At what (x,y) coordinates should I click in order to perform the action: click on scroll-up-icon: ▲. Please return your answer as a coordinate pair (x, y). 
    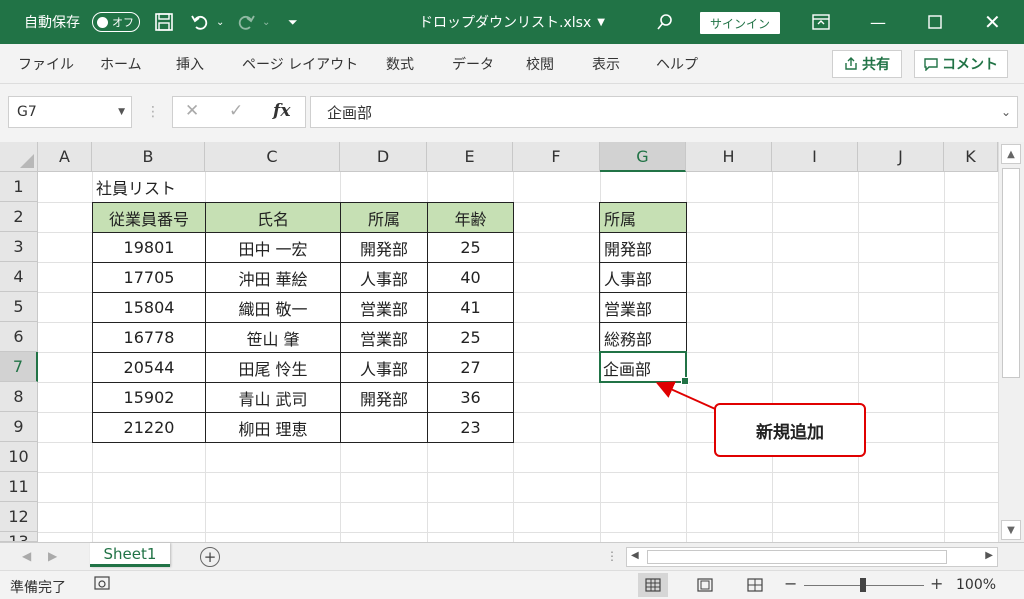
    Looking at the image, I should click on (1011, 154).